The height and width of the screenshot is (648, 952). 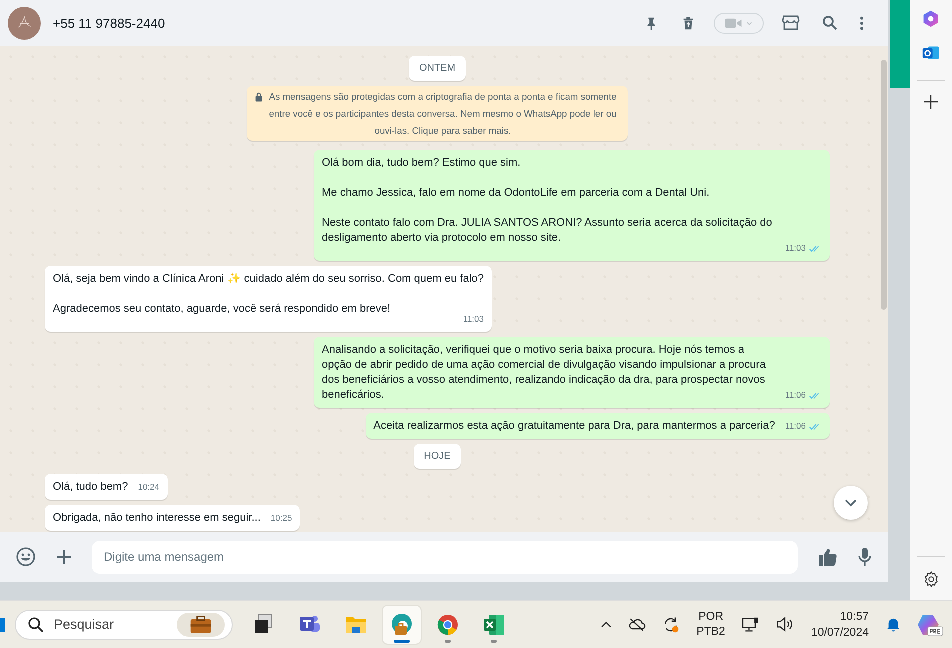 I want to click on date-label: ONTEM, so click(x=437, y=68).